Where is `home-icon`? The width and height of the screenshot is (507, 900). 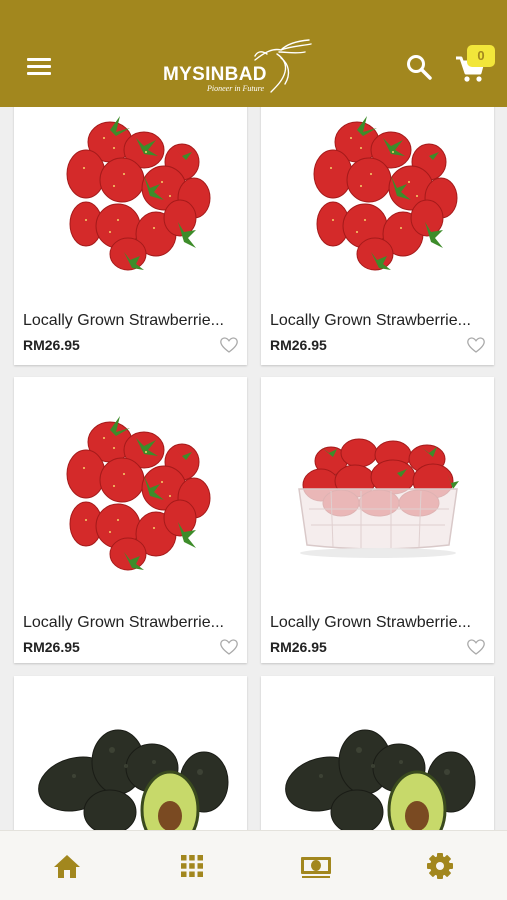
home-icon is located at coordinates (67, 866).